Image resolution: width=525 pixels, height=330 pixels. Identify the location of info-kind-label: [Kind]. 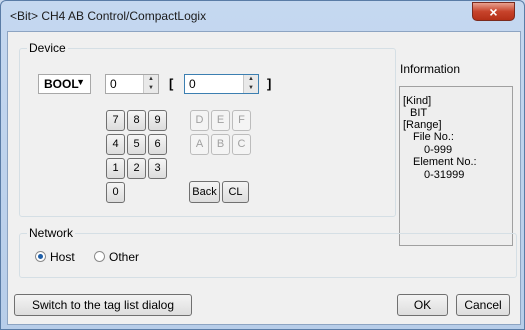
(417, 101).